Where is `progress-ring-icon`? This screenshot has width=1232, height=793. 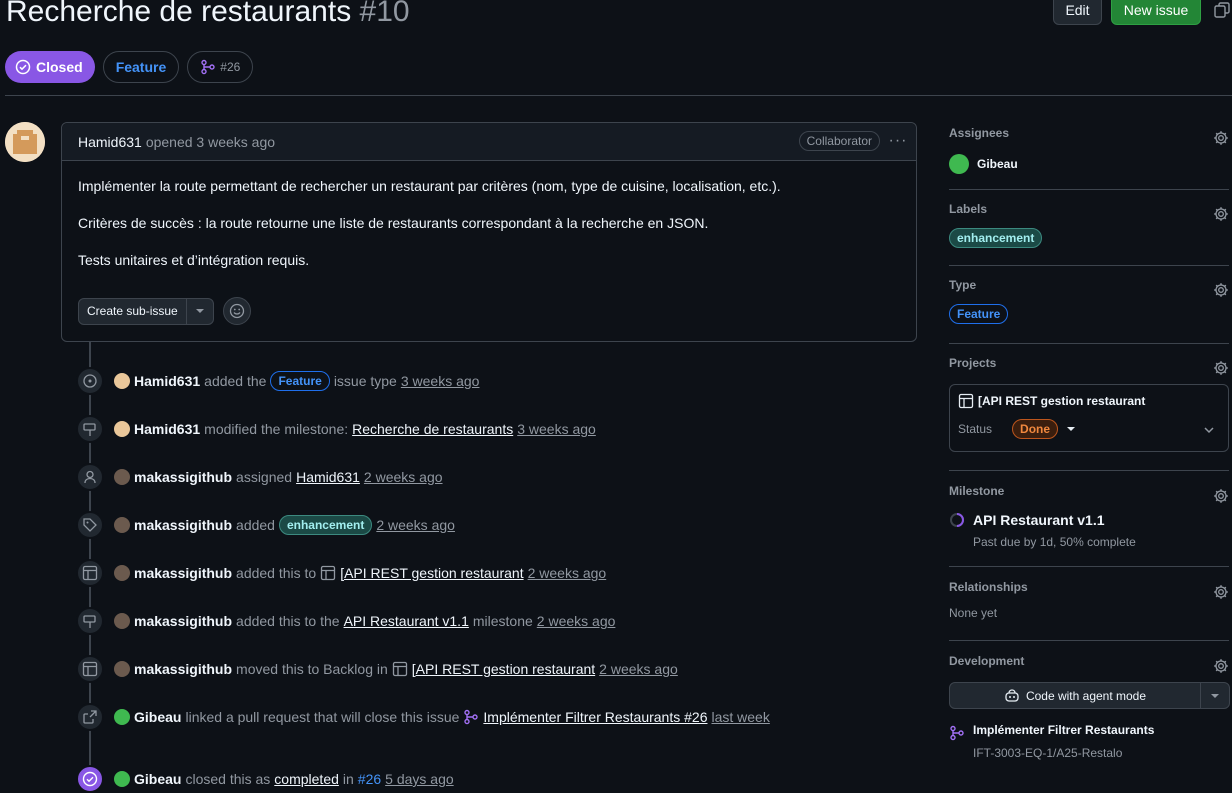 progress-ring-icon is located at coordinates (957, 520).